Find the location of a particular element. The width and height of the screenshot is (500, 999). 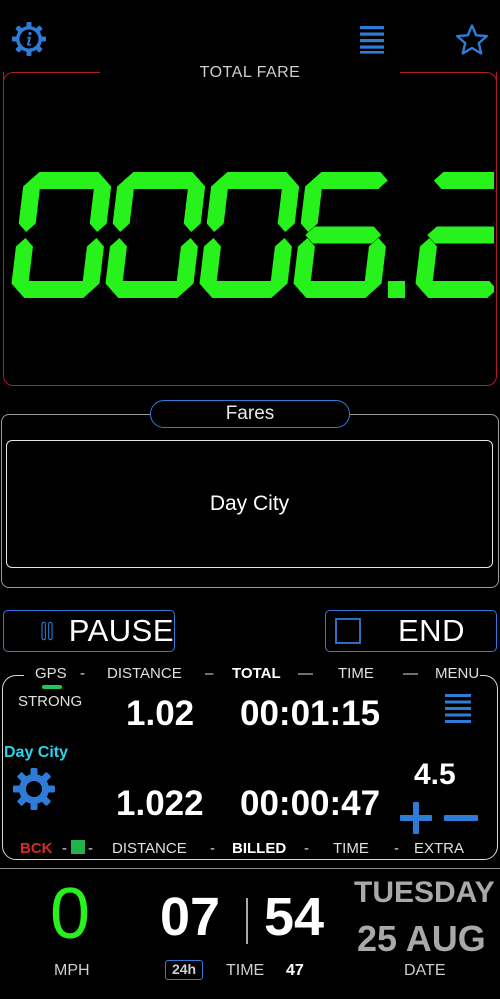

billed-distance-header: DISTANCE is located at coordinates (149, 848).